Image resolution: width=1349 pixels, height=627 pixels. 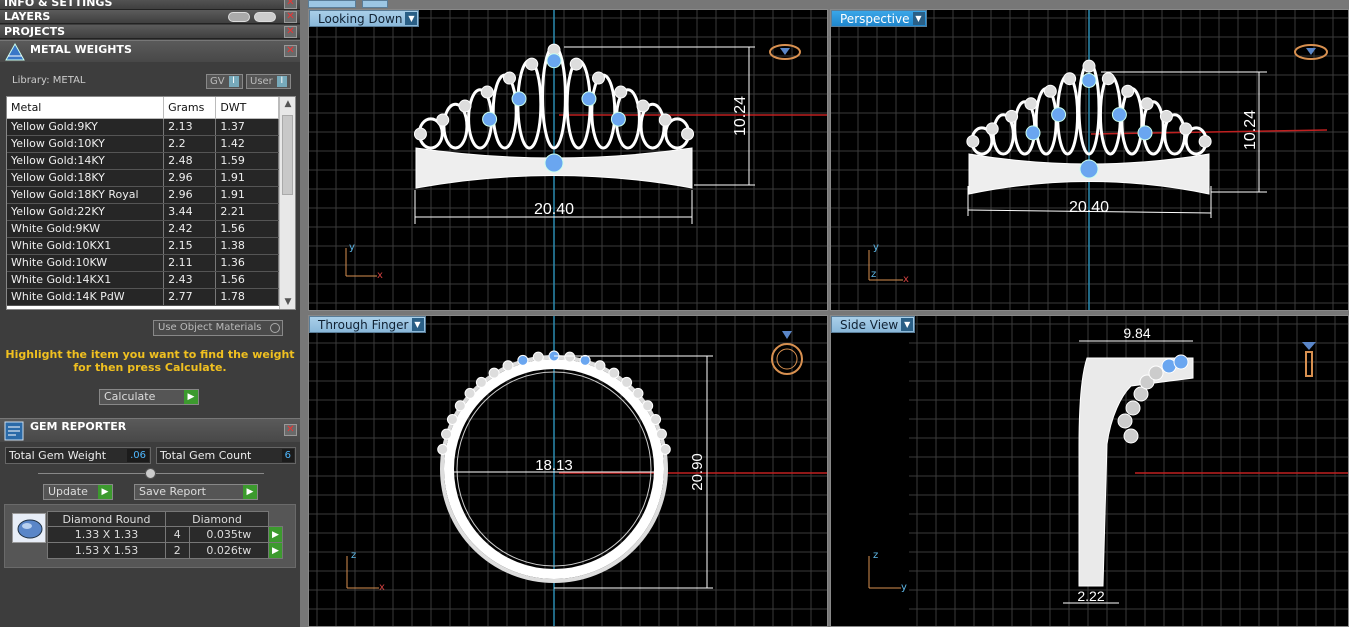 What do you see at coordinates (78, 492) in the screenshot?
I see `update-button: Update ▶` at bounding box center [78, 492].